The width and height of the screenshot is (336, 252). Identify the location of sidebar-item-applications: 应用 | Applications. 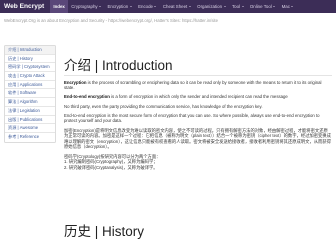
(30, 85).